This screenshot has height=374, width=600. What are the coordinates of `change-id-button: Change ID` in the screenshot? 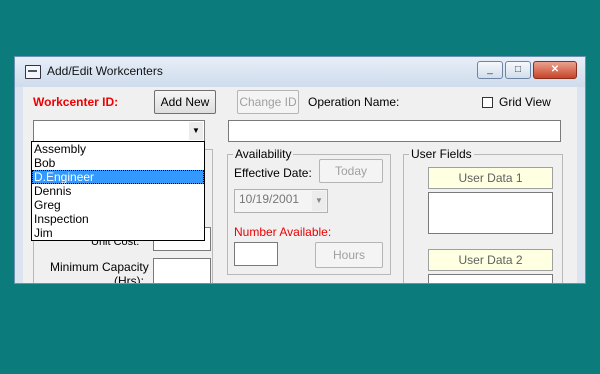 It's located at (268, 102).